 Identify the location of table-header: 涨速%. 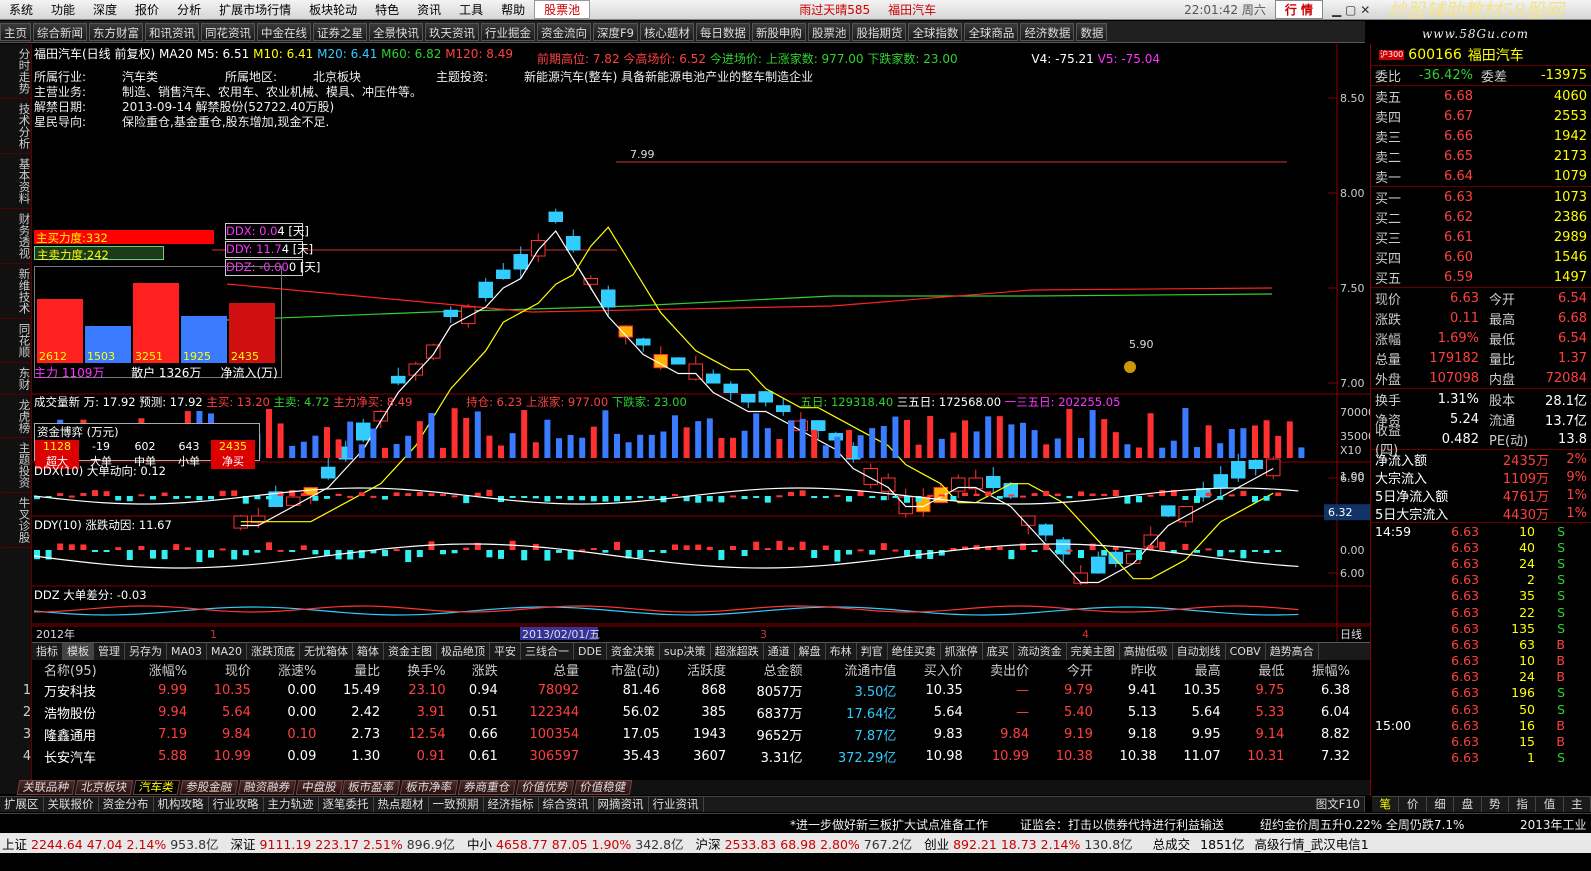
(291, 669).